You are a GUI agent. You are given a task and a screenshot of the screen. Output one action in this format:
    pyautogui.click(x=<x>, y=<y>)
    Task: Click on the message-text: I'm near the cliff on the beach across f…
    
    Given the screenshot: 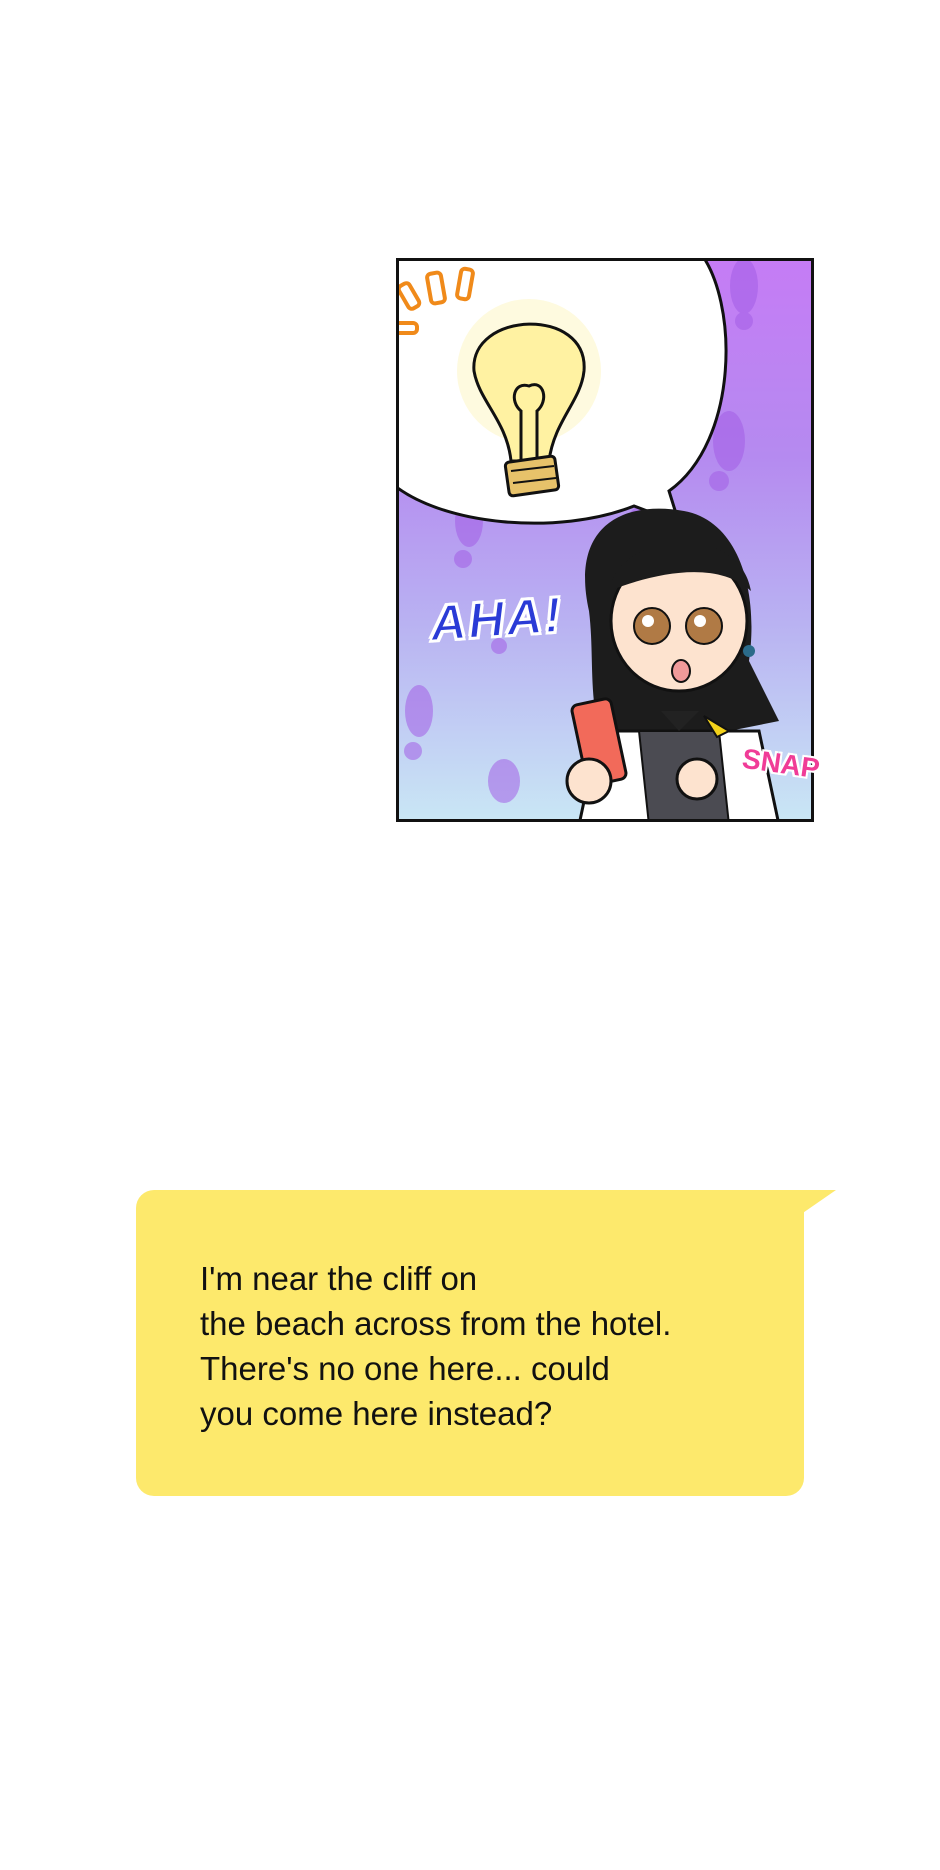 What is the action you would take?
    pyautogui.click(x=490, y=1346)
    